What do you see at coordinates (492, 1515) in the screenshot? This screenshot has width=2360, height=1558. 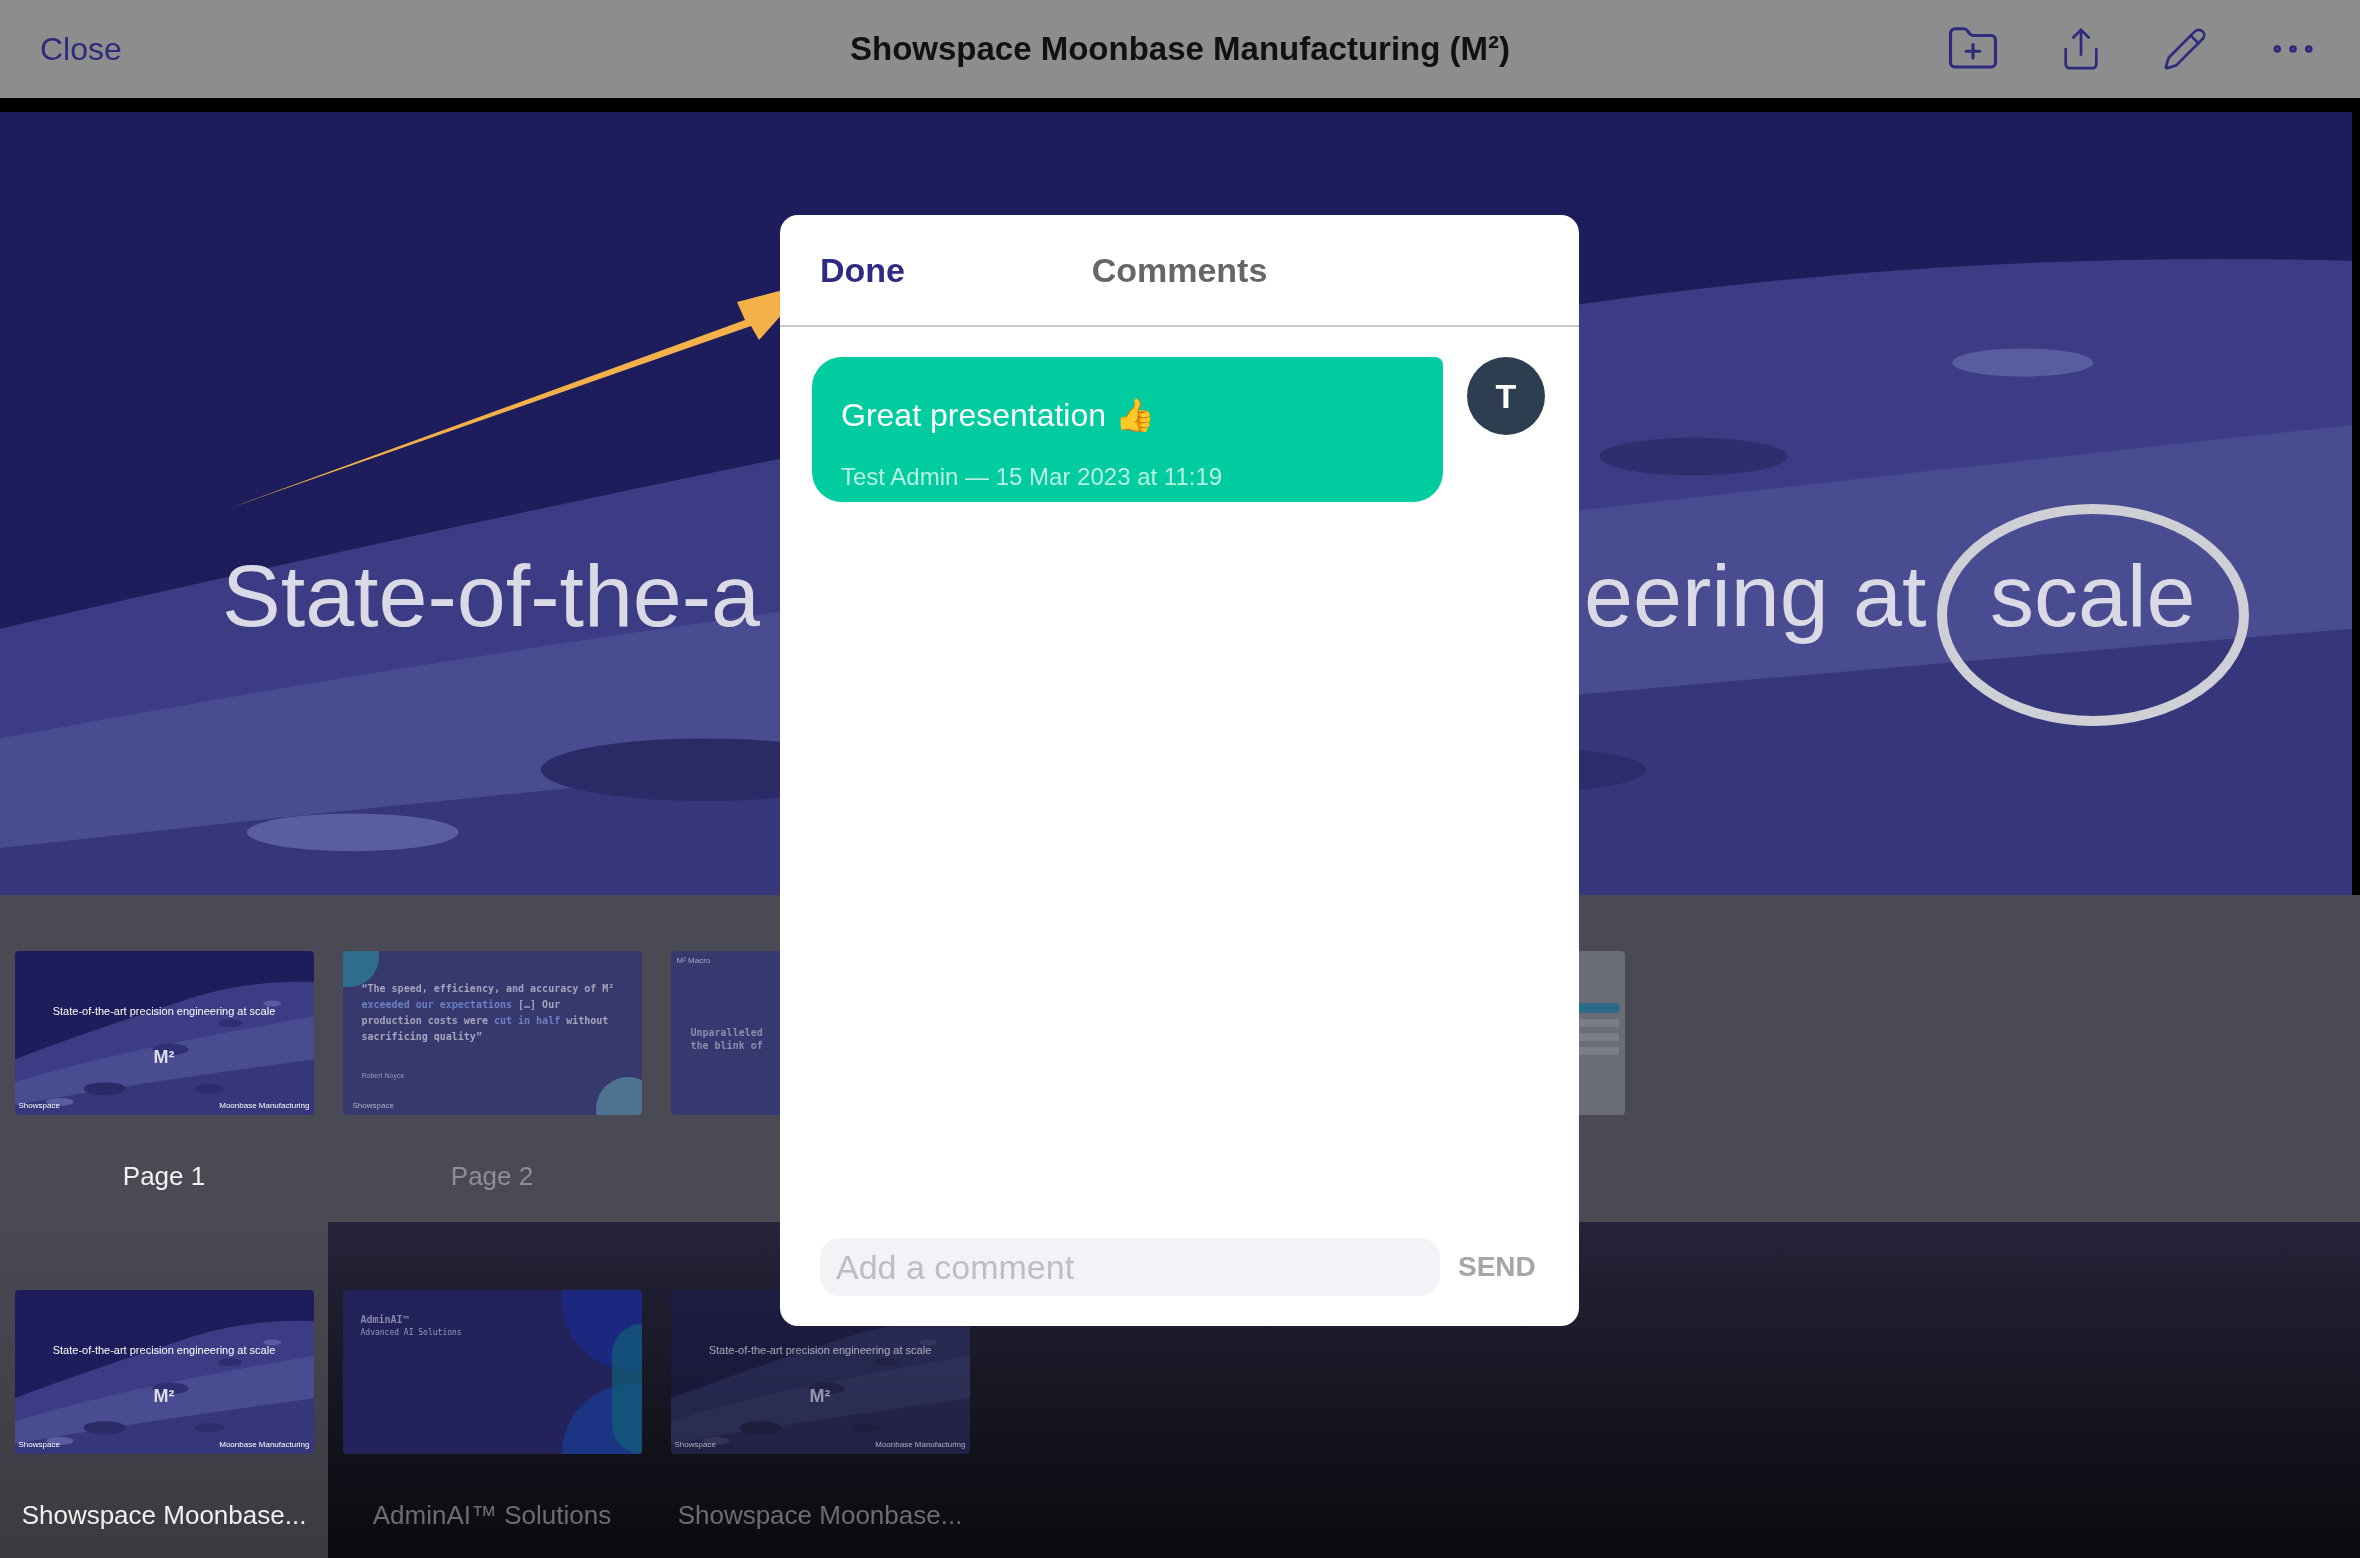 I see `document-label: AdminAI™ Solutions` at bounding box center [492, 1515].